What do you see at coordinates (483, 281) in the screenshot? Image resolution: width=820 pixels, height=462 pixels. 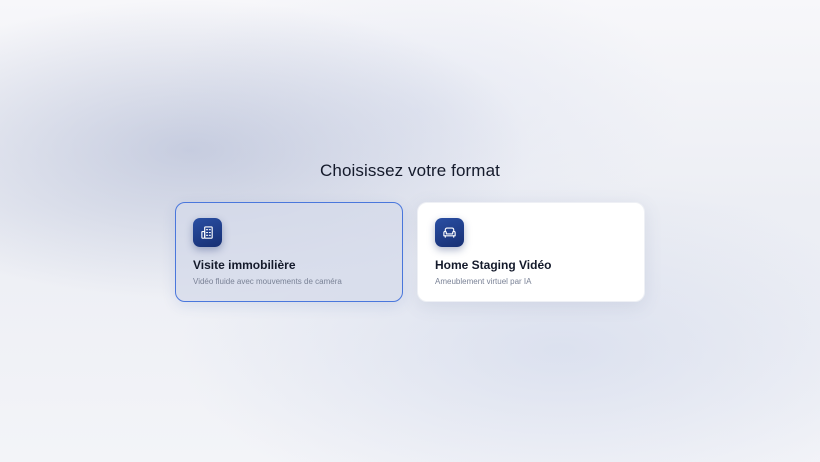 I see `card-subtitle: Ameublement virtuel par IA` at bounding box center [483, 281].